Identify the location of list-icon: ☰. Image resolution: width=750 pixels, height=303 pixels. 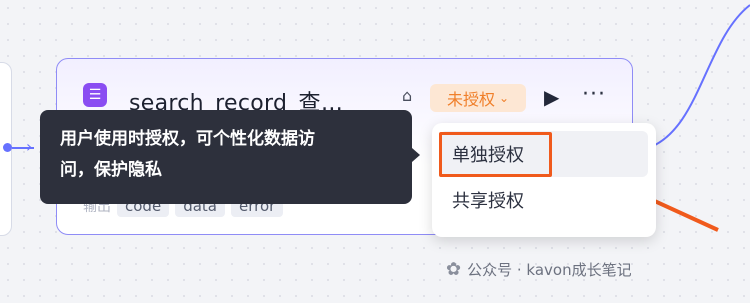
(95, 95).